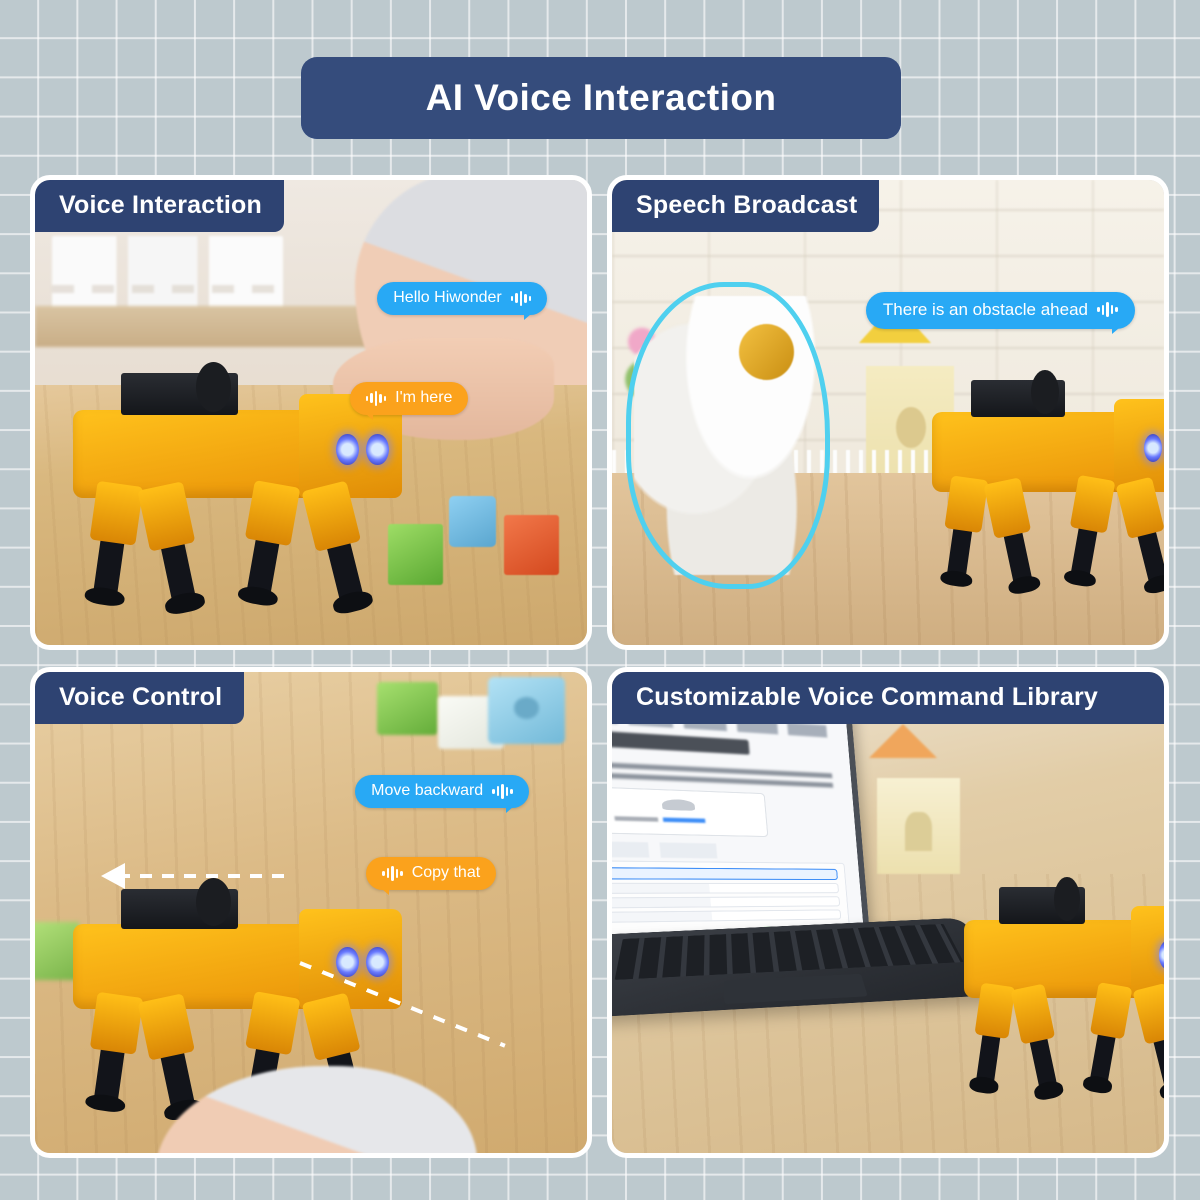 The height and width of the screenshot is (1200, 1200). Describe the element at coordinates (159, 206) in the screenshot. I see `panel-label-voice-interaction: Voice Interaction` at that location.